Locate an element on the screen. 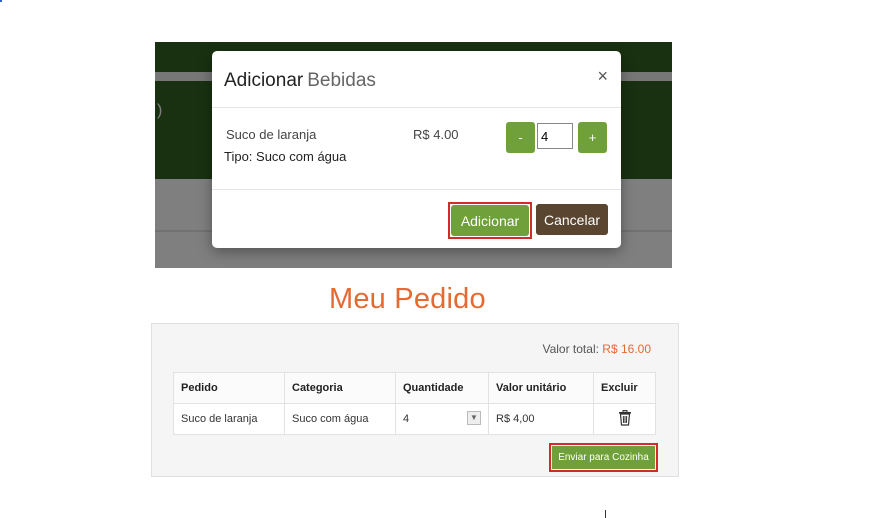  item-price: R$ 4.00 is located at coordinates (436, 134).